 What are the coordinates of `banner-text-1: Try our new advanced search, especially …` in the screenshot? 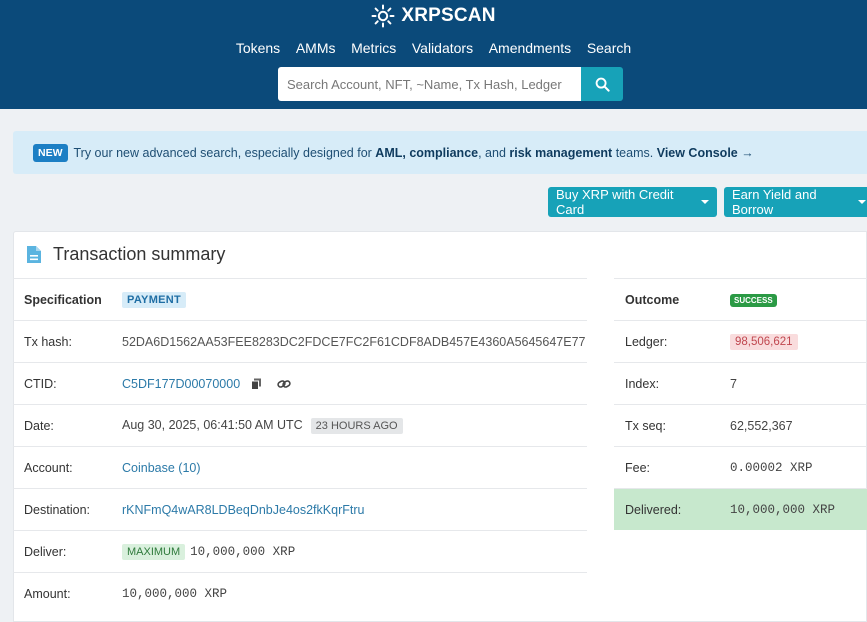 It's located at (222, 152).